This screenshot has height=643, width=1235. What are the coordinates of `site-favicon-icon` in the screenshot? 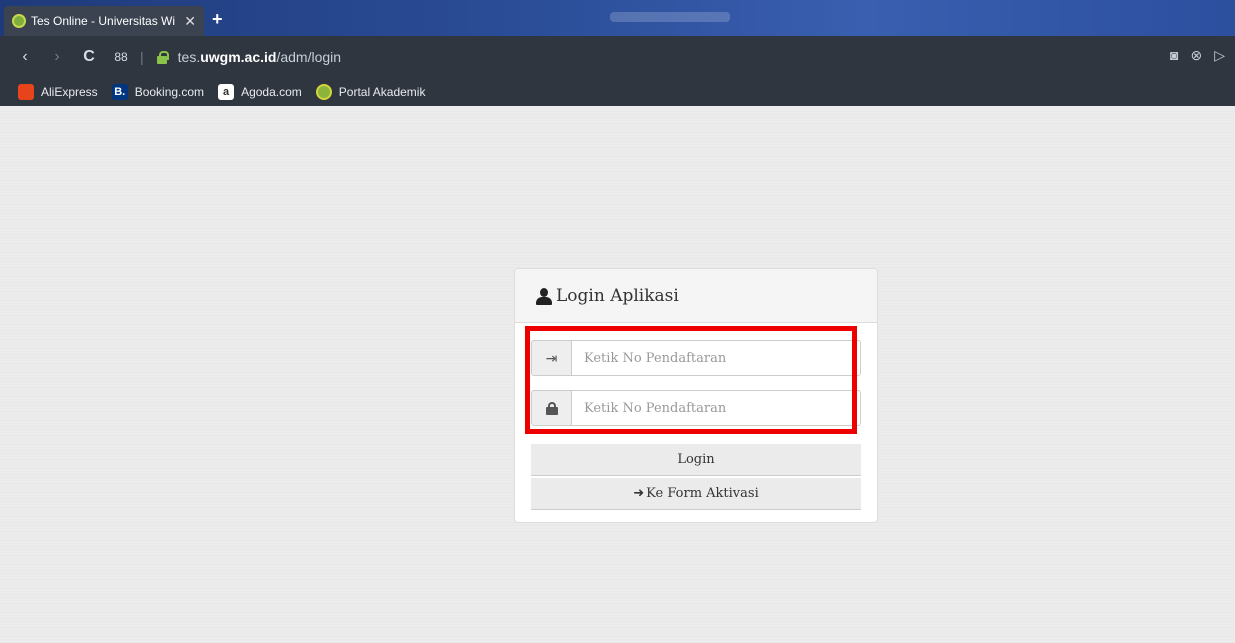 It's located at (19, 21).